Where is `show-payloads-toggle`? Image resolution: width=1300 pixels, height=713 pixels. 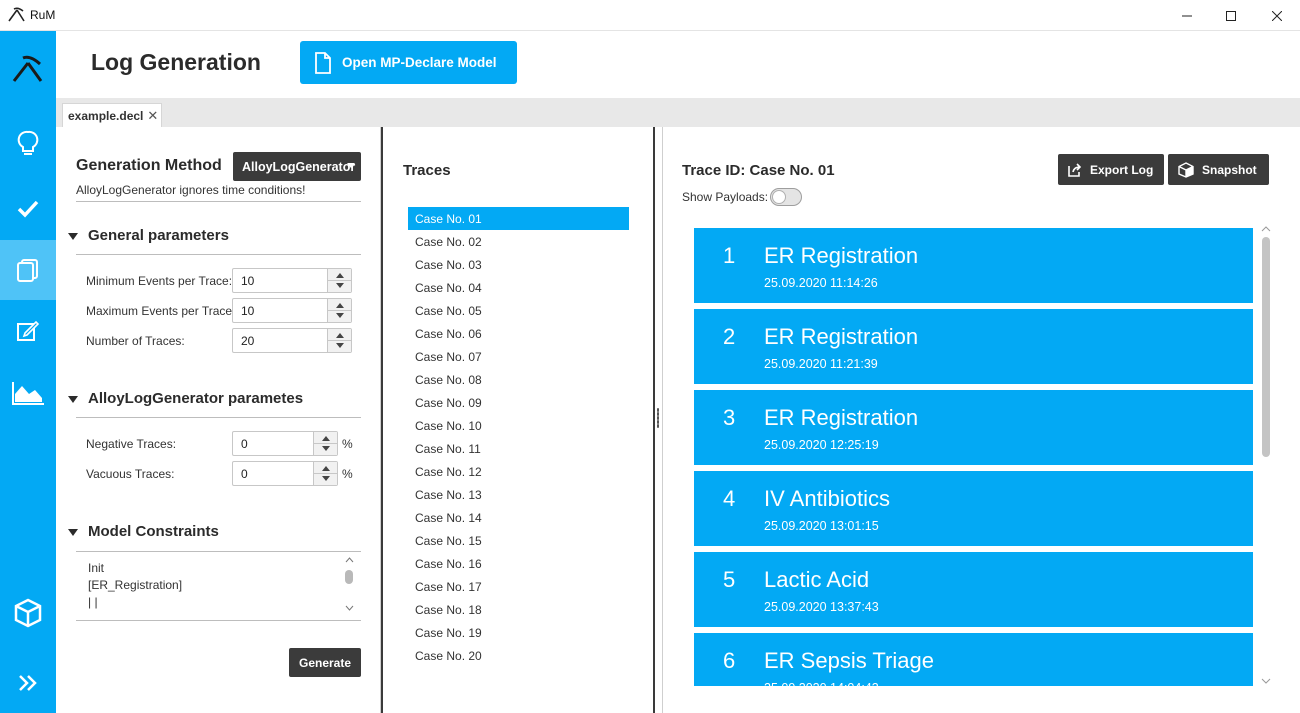
show-payloads-toggle is located at coordinates (786, 197).